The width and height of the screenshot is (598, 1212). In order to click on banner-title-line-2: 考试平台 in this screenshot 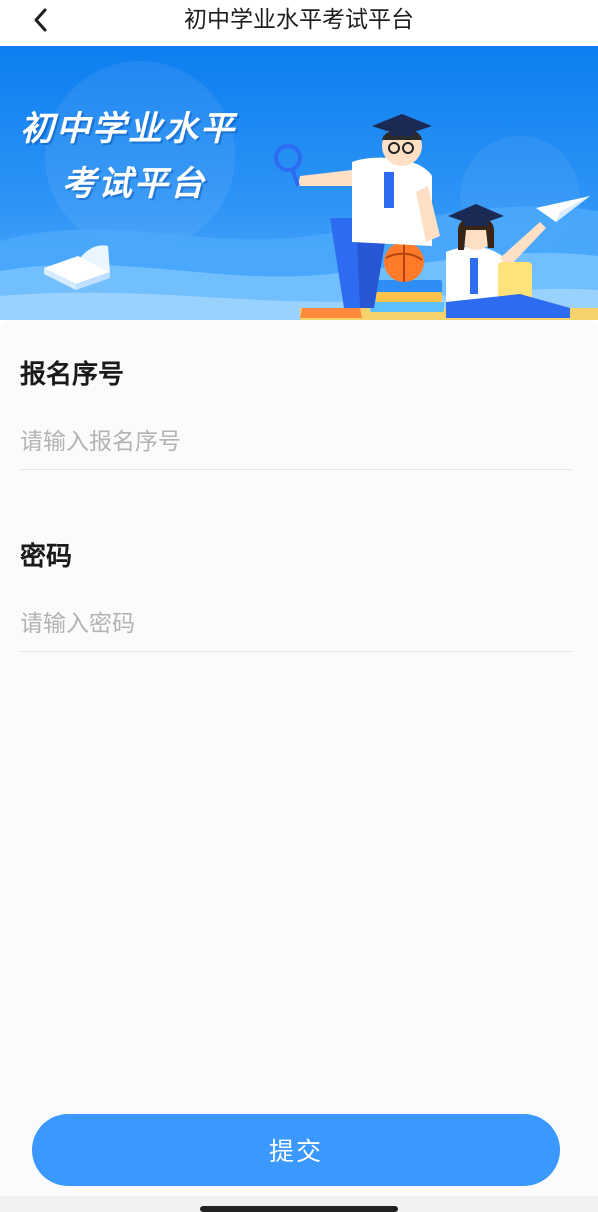, I will do `click(134, 184)`.